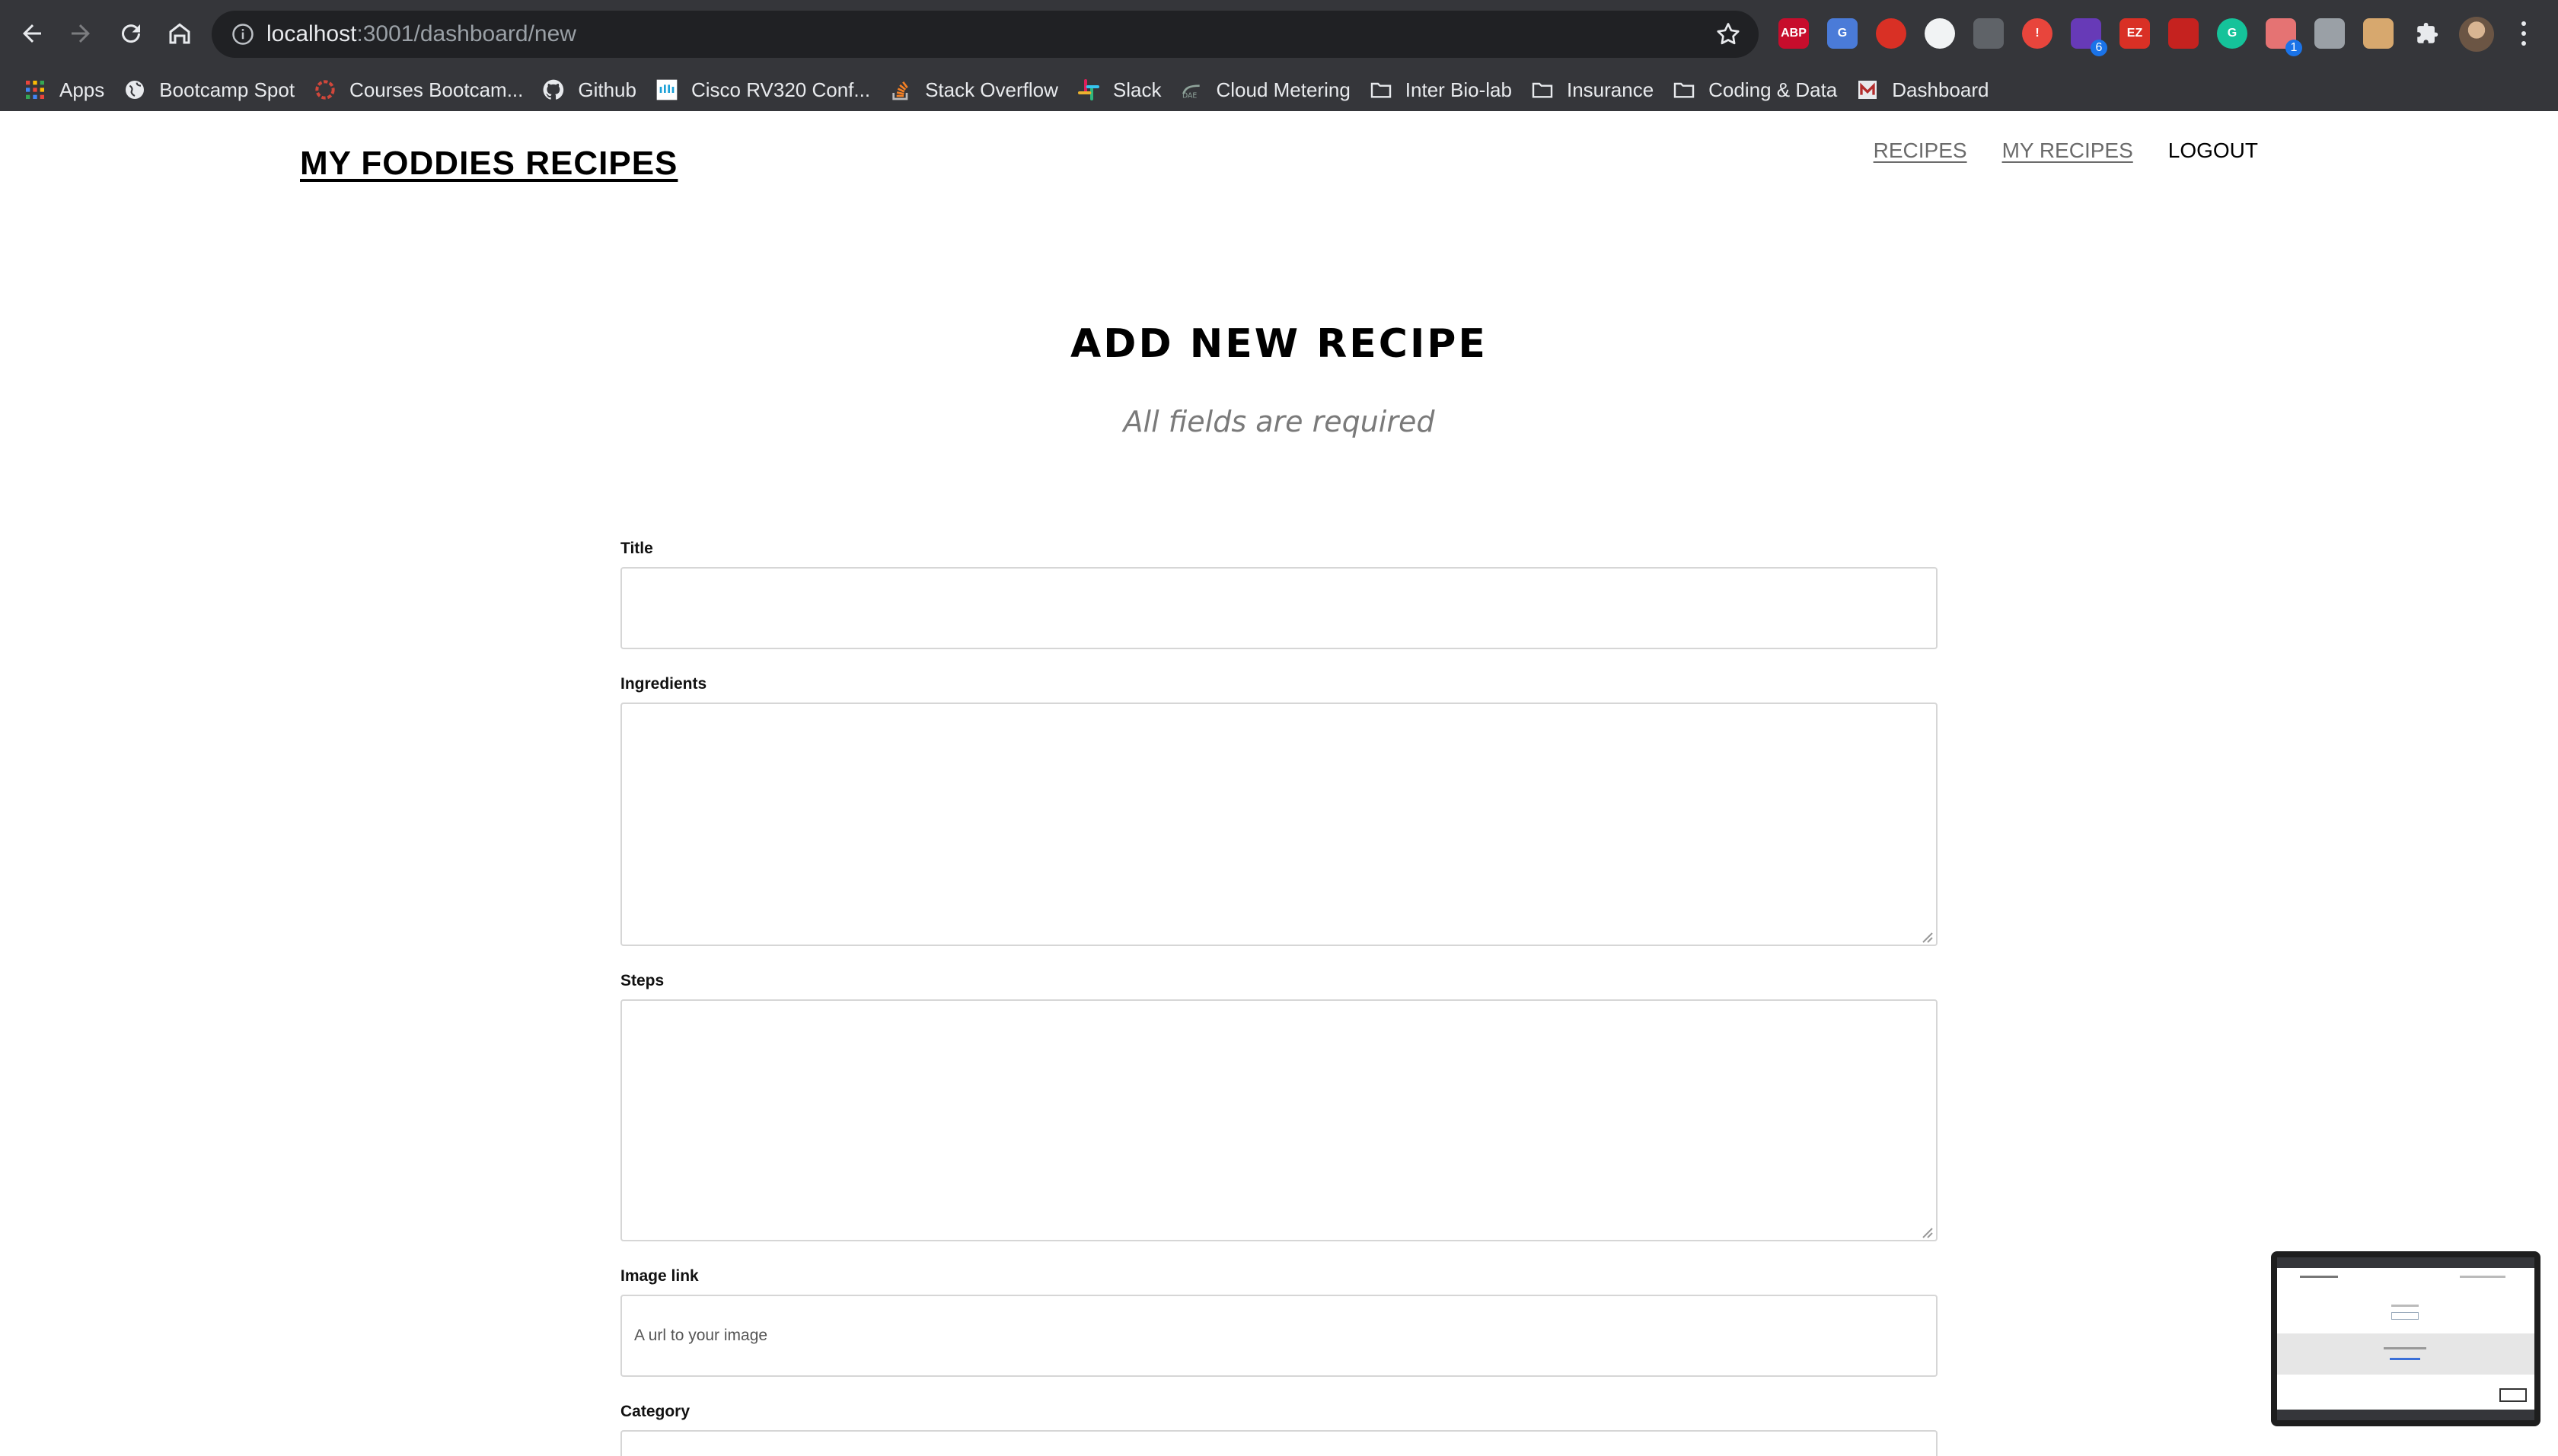  Describe the element at coordinates (466, 33) in the screenshot. I see `url-path: :3001/dashboard/new` at that location.